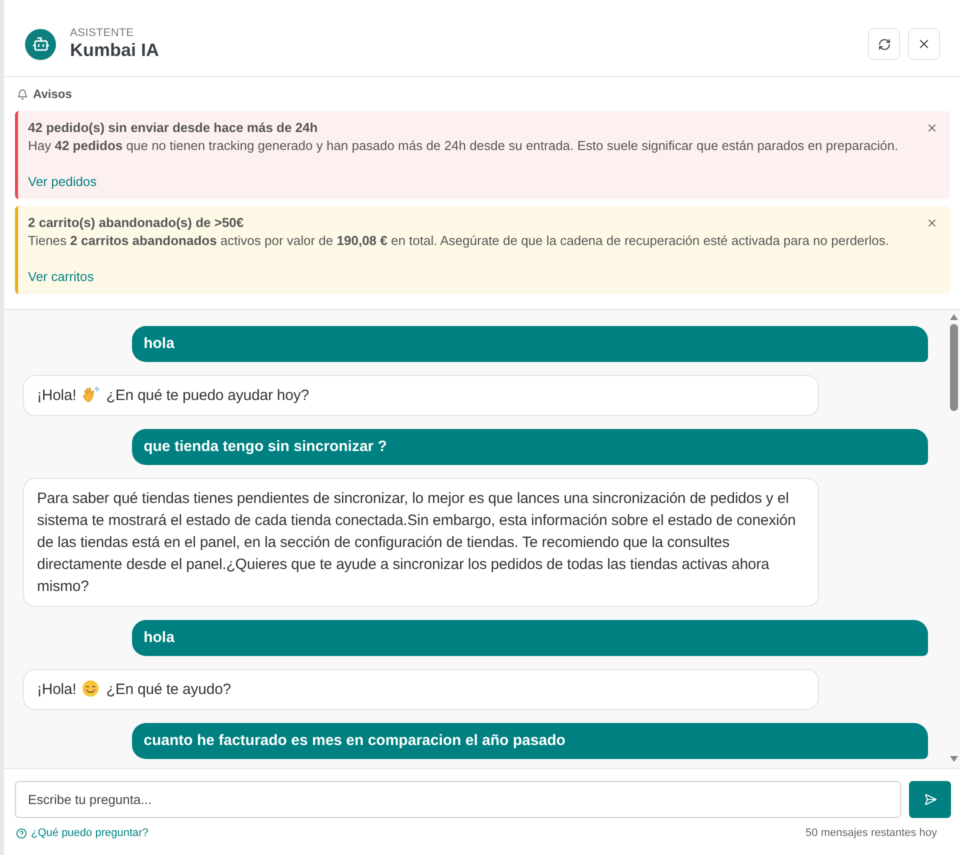 This screenshot has height=855, width=960. What do you see at coordinates (22, 94) in the screenshot?
I see `bell-icon` at bounding box center [22, 94].